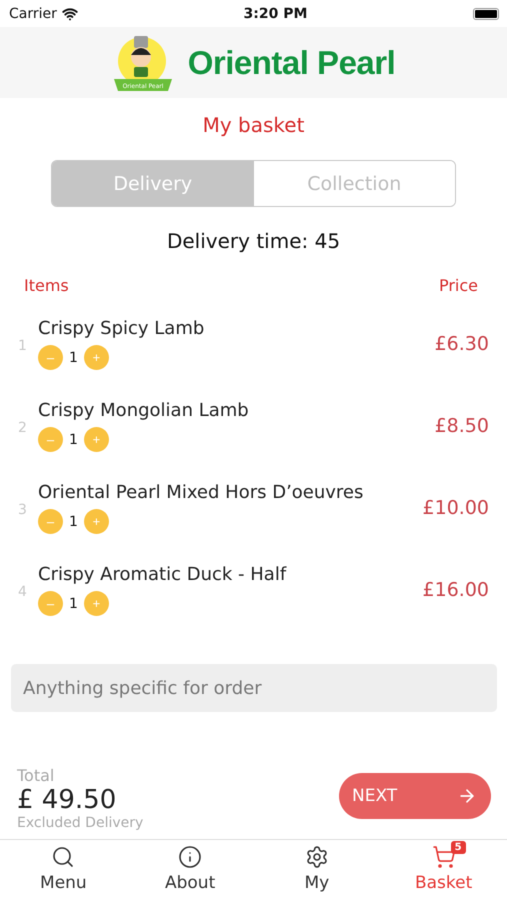 This screenshot has width=507, height=900. I want to click on item-name: Crispy Spicy Lamb, so click(122, 328).